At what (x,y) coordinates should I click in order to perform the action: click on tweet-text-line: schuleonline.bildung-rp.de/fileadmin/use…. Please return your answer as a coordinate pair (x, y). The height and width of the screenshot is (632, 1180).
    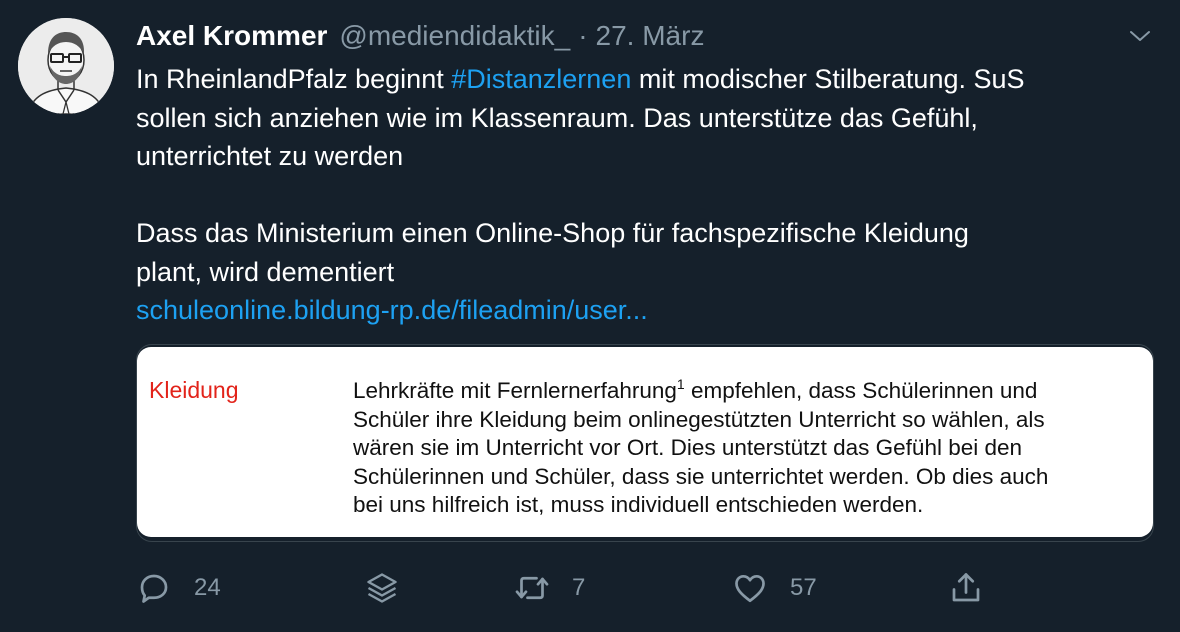
    Looking at the image, I should click on (646, 310).